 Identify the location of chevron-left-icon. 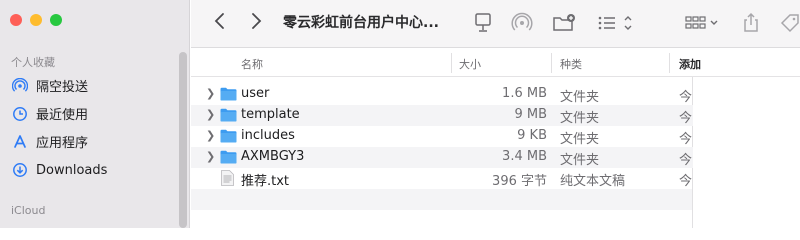
(219, 21).